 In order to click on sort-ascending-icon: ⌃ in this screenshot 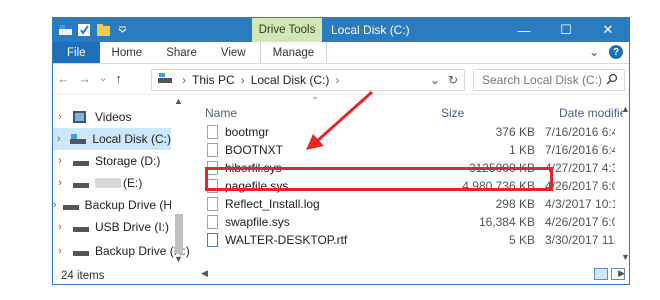, I will do `click(315, 101)`.